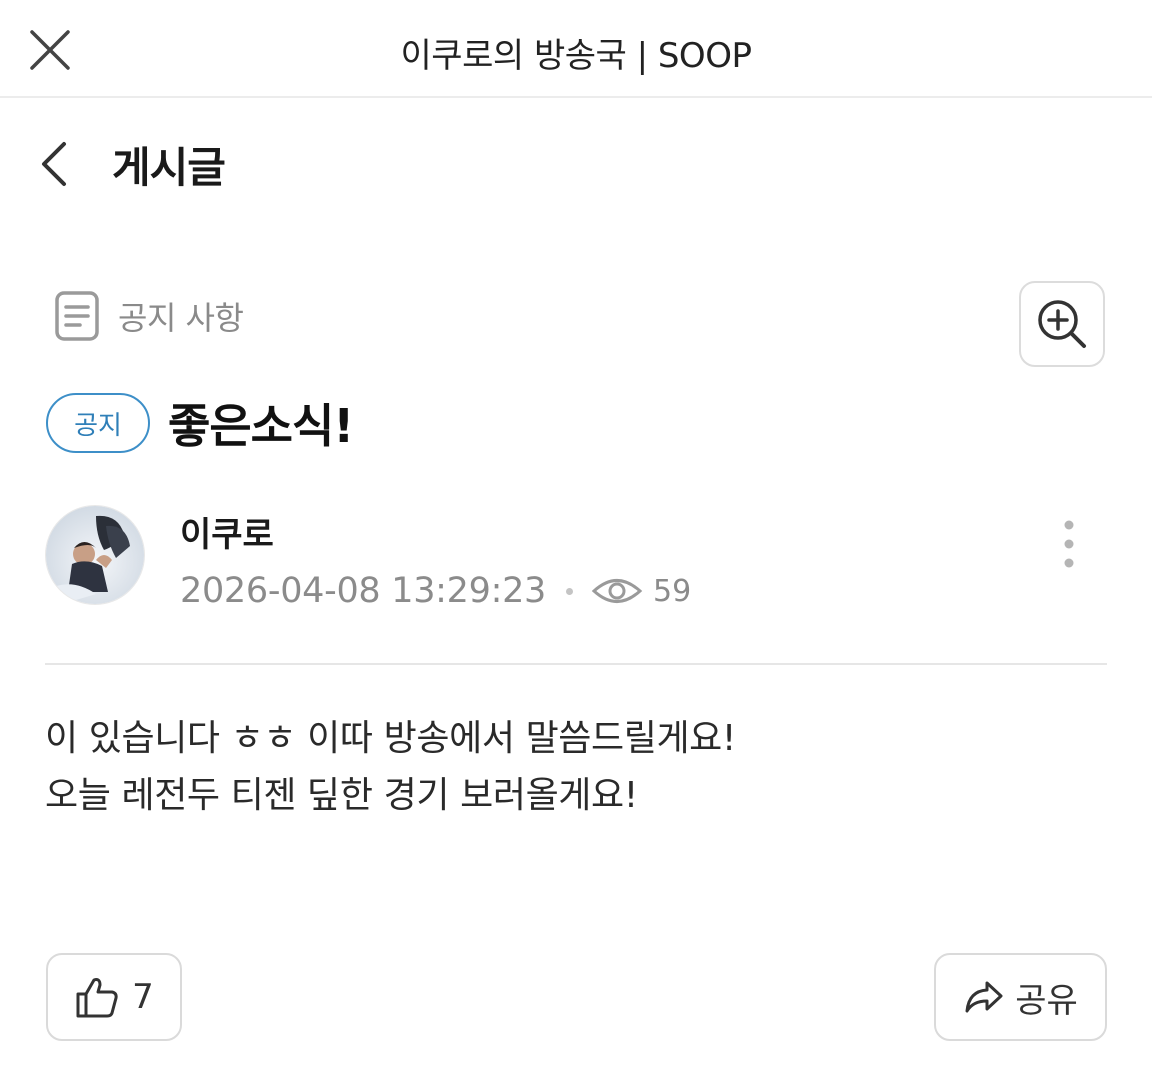 This screenshot has width=1152, height=1085. I want to click on share-label: 공유, so click(1046, 1000).